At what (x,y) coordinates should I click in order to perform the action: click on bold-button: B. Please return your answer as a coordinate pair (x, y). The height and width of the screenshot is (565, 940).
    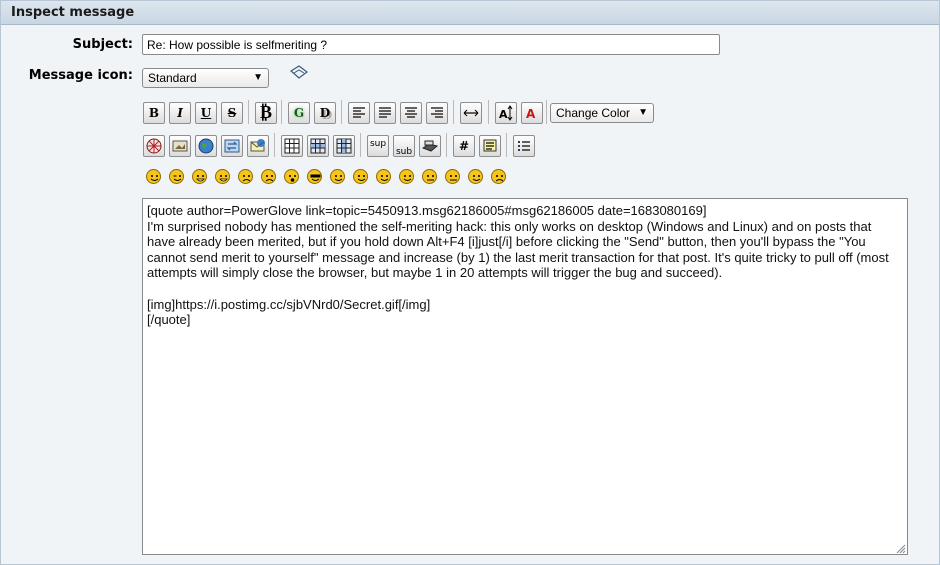
    Looking at the image, I should click on (154, 113).